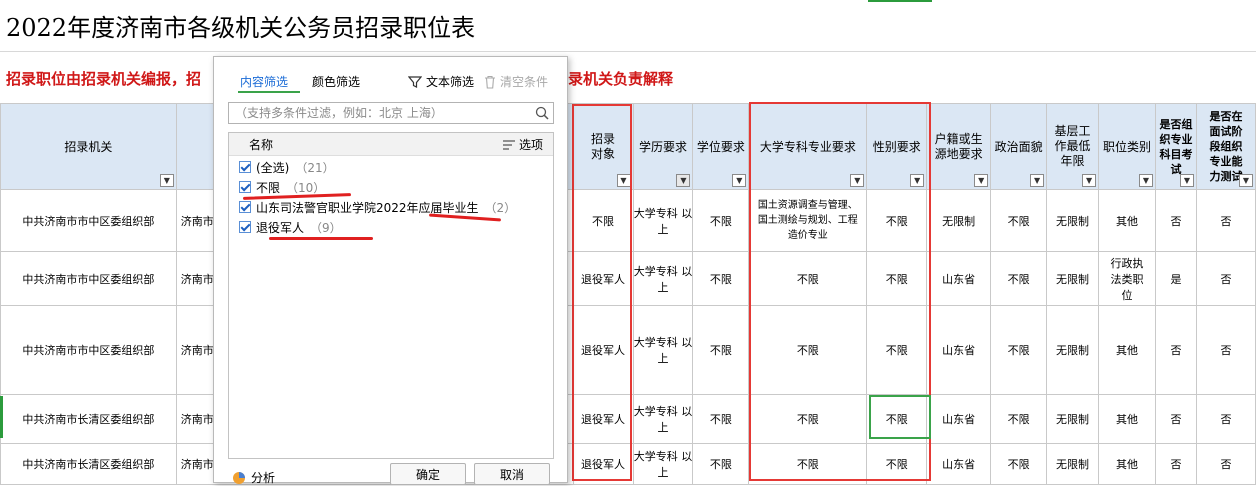 This screenshot has width=1256, height=486. What do you see at coordinates (290, 227) in the screenshot?
I see `list-item: 退役军人 （9）` at bounding box center [290, 227].